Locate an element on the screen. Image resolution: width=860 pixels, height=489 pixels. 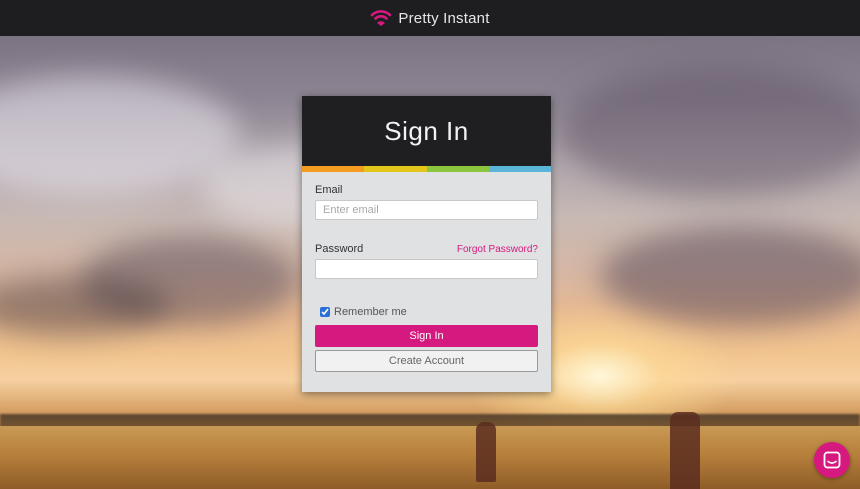
remember-me-row: Remember me is located at coordinates (429, 312).